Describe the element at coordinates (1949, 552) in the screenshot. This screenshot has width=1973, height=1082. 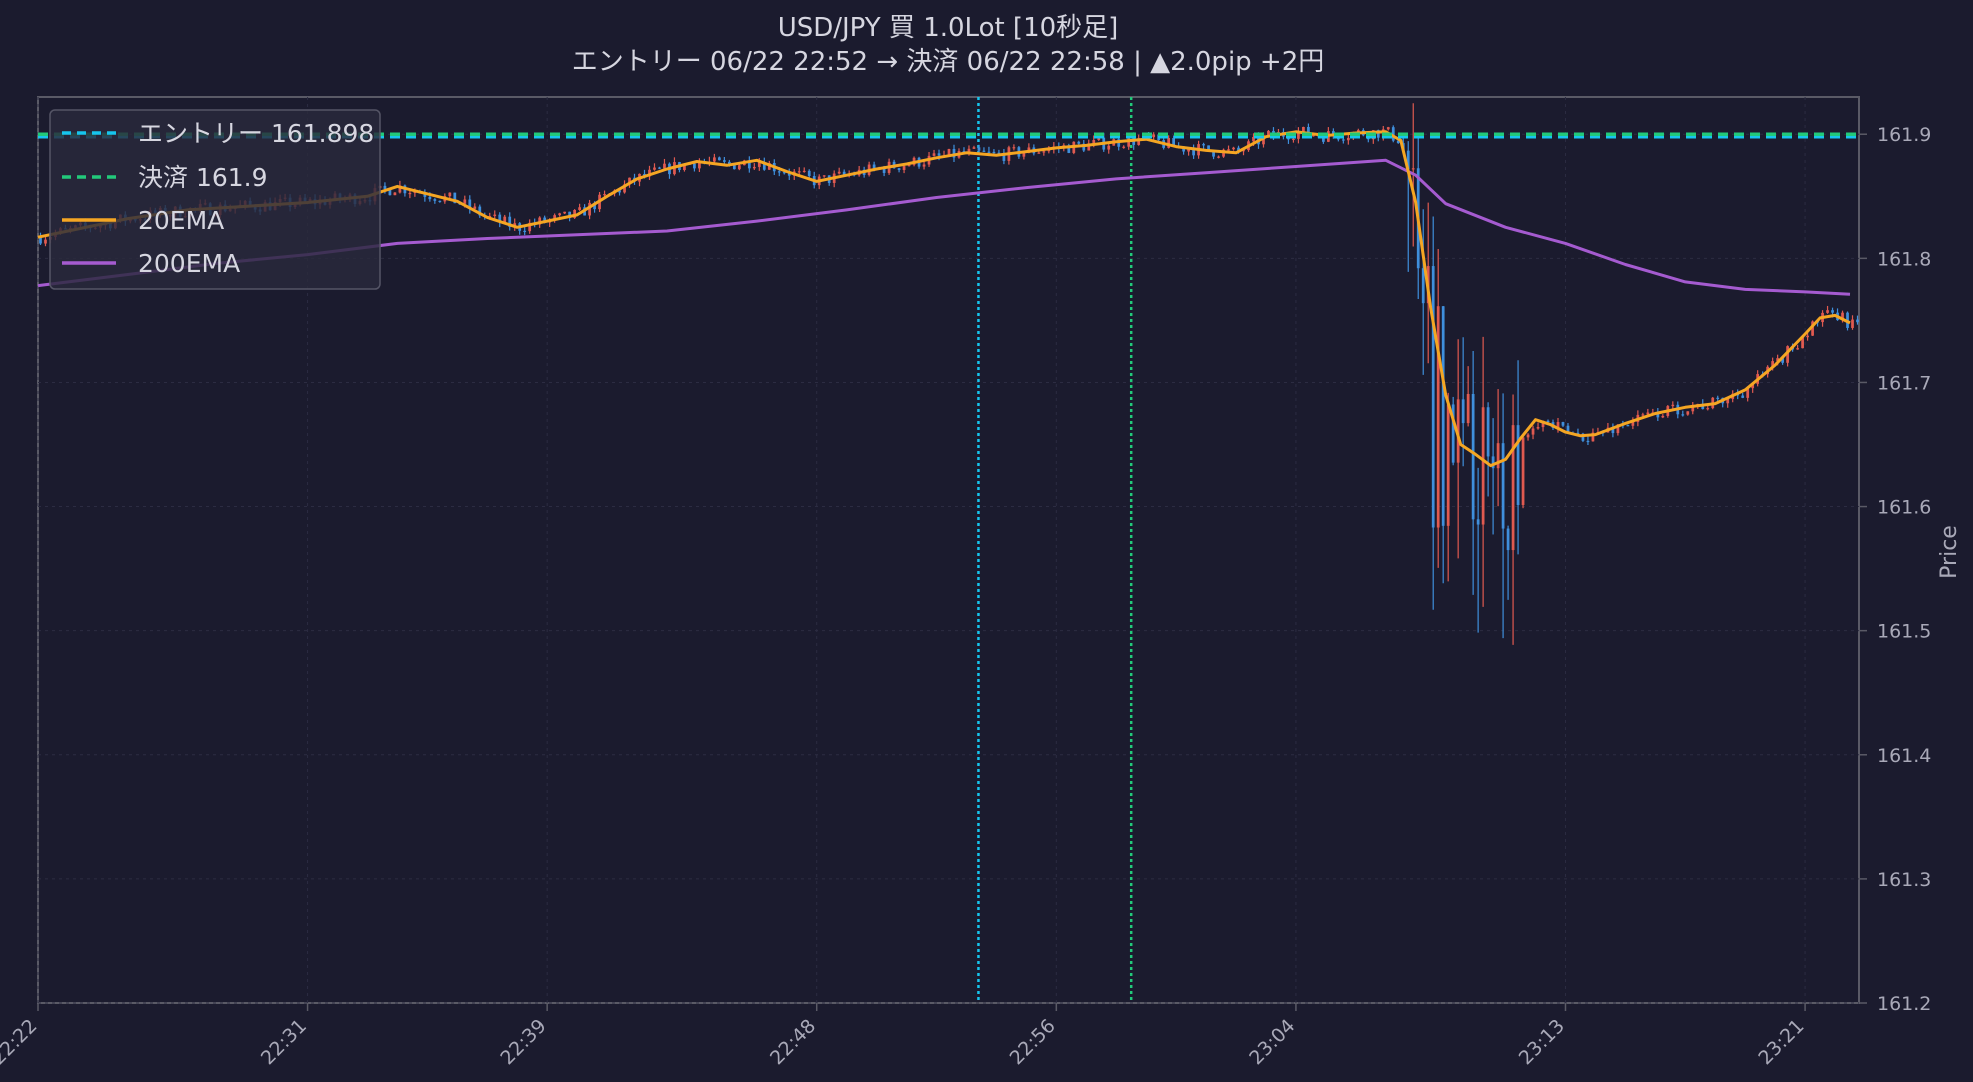
I see `y-axis-label: Price` at that location.